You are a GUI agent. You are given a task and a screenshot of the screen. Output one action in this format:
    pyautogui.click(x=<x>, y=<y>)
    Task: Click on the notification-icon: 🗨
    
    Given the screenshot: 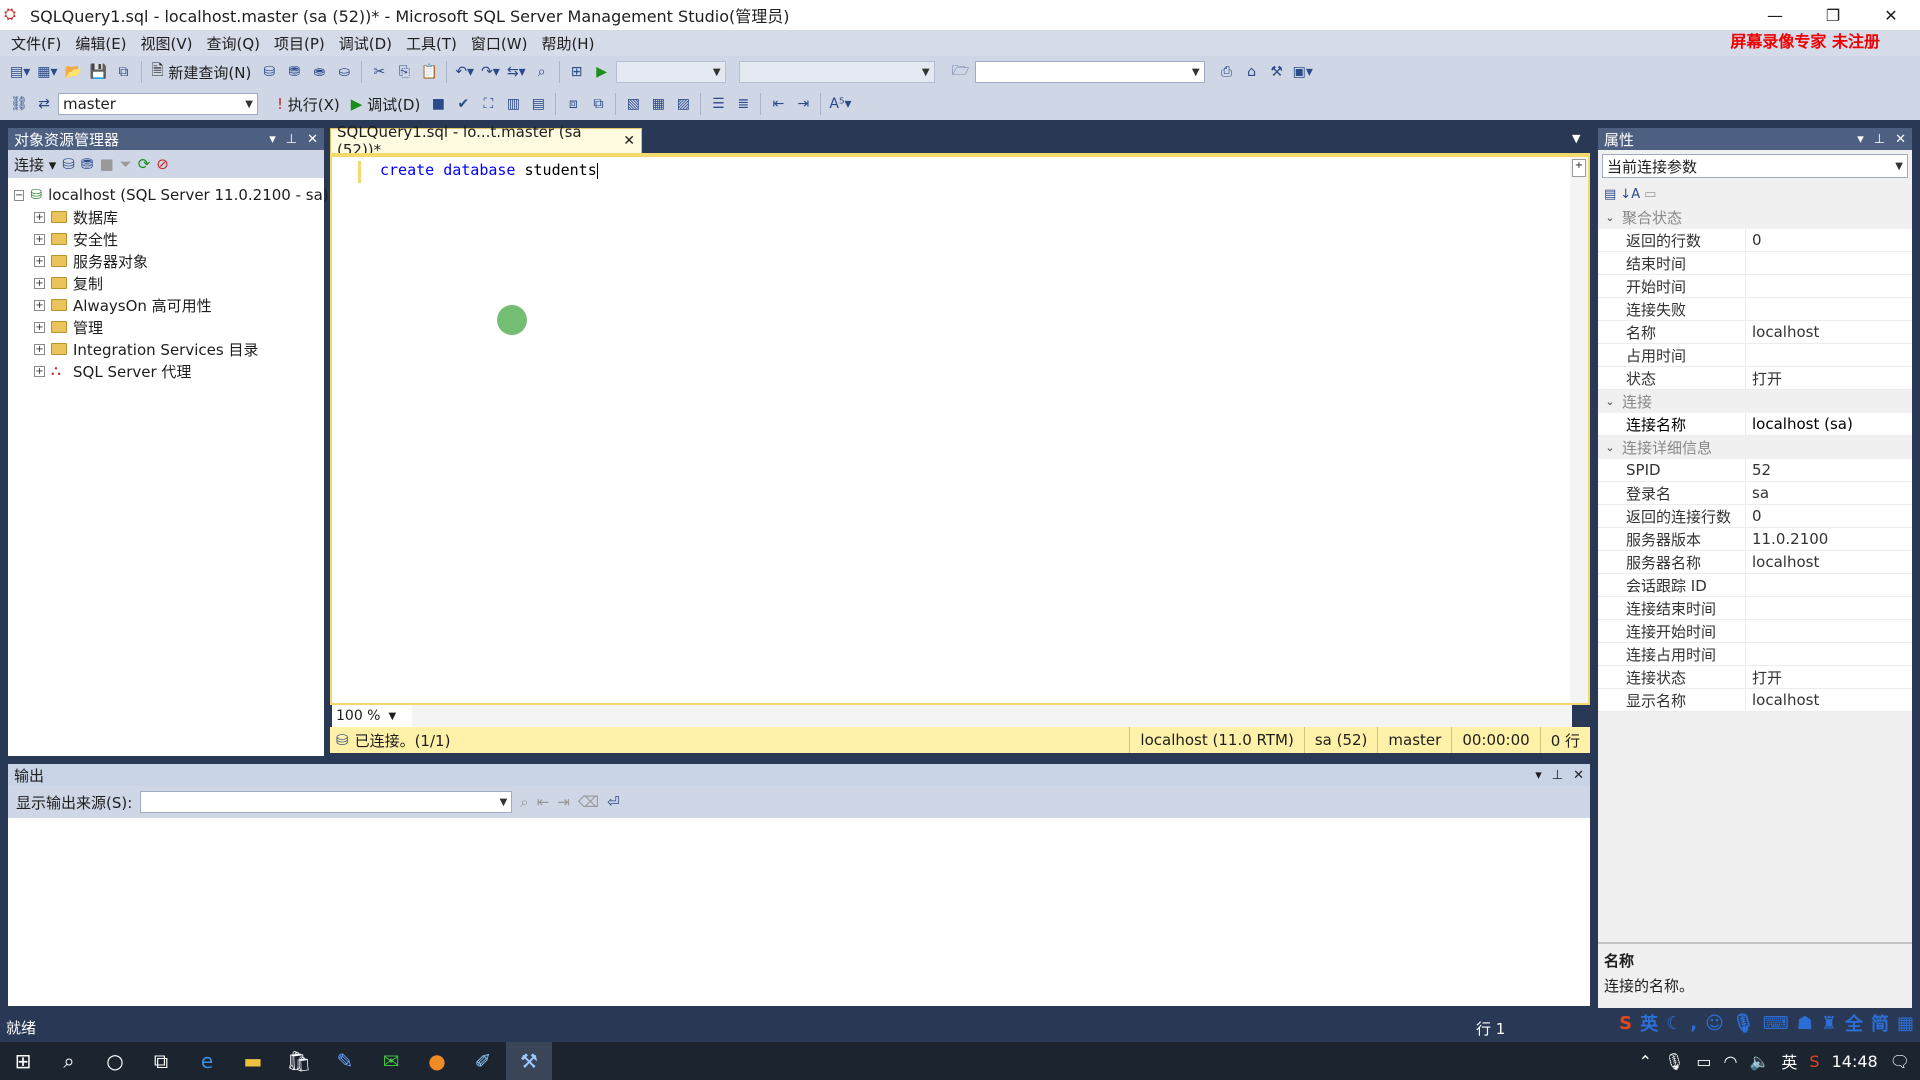 What is the action you would take?
    pyautogui.click(x=1900, y=1061)
    